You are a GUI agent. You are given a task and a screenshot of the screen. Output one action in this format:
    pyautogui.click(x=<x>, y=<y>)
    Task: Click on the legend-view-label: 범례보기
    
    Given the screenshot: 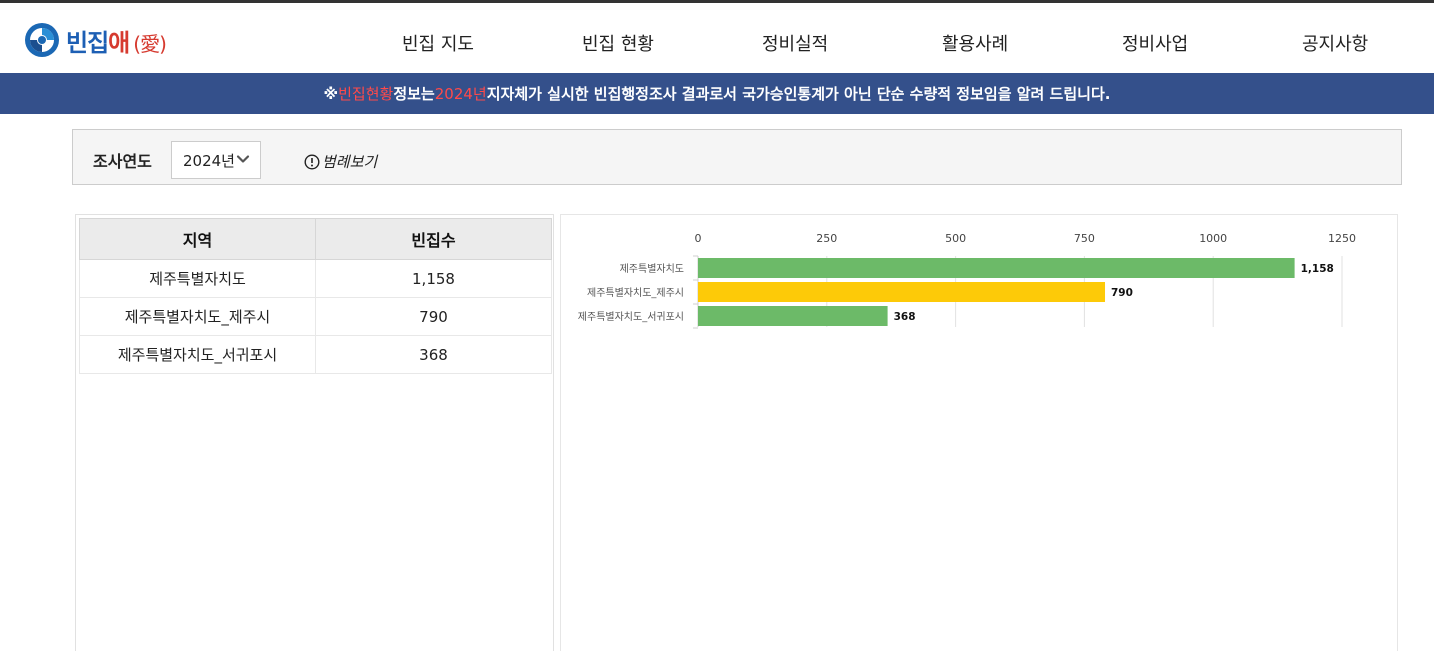 What is the action you would take?
    pyautogui.click(x=350, y=162)
    